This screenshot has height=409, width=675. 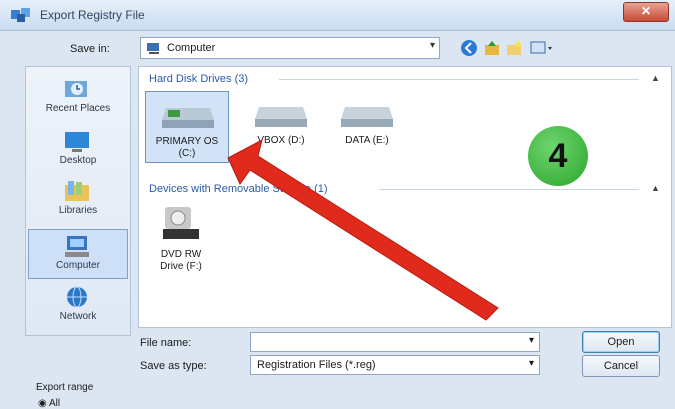 What do you see at coordinates (198, 79) in the screenshot?
I see `group-header-hard-disks: Hard Disk Drives (3)` at bounding box center [198, 79].